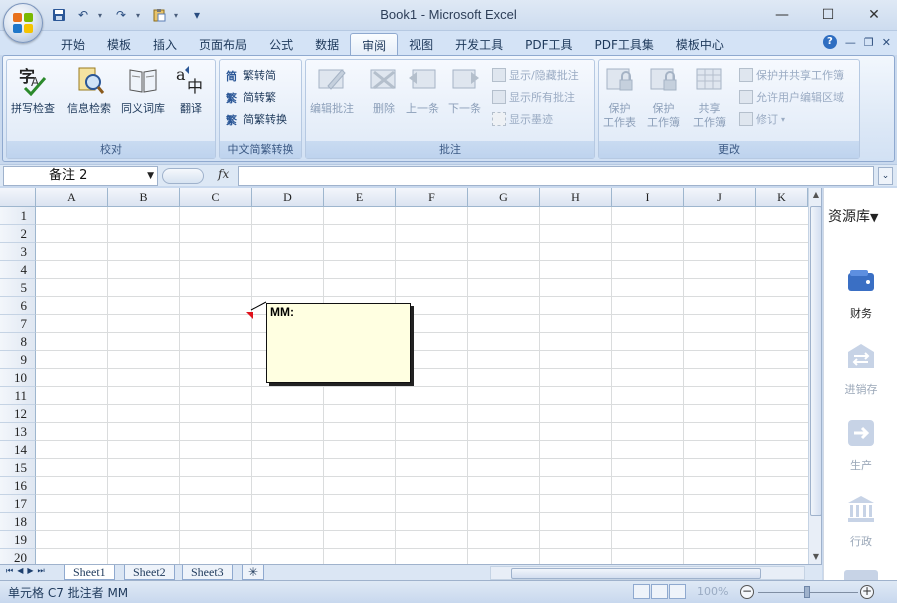 The image size is (897, 603). Describe the element at coordinates (251, 97) in the screenshot. I see `to-traditional-button: 繁 简转繁` at that location.